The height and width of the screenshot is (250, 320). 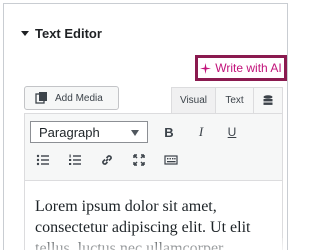 I want to click on editor-tabs: Visual Text, so click(x=227, y=100).